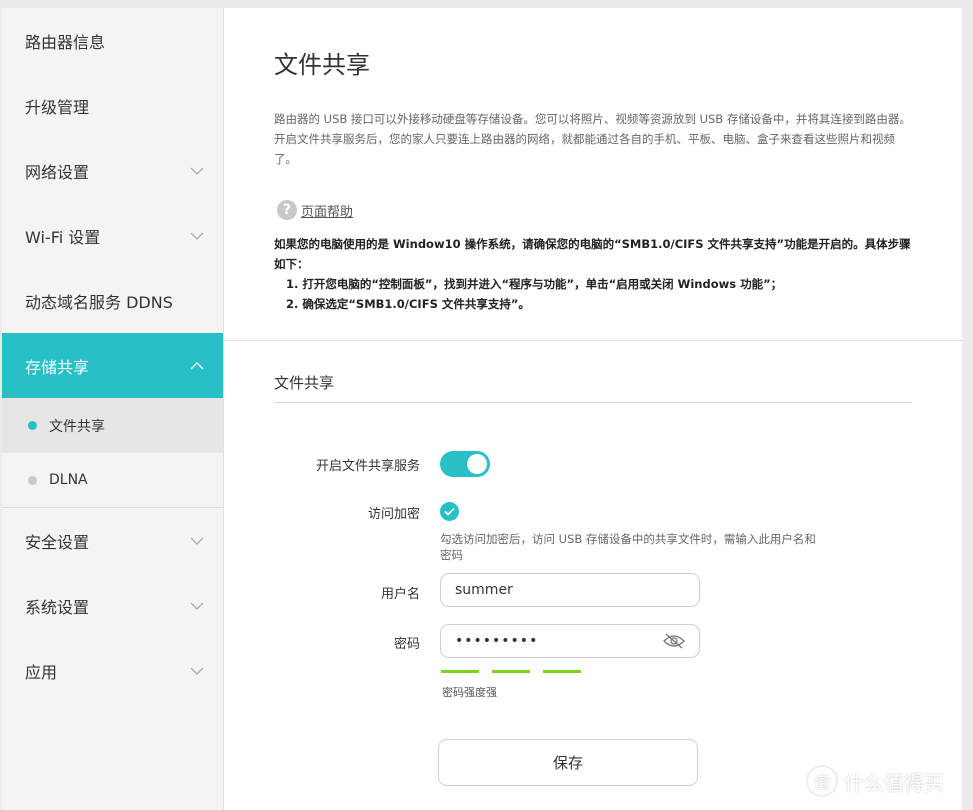 The width and height of the screenshot is (973, 810). I want to click on page-title: 文件共享, so click(322, 65).